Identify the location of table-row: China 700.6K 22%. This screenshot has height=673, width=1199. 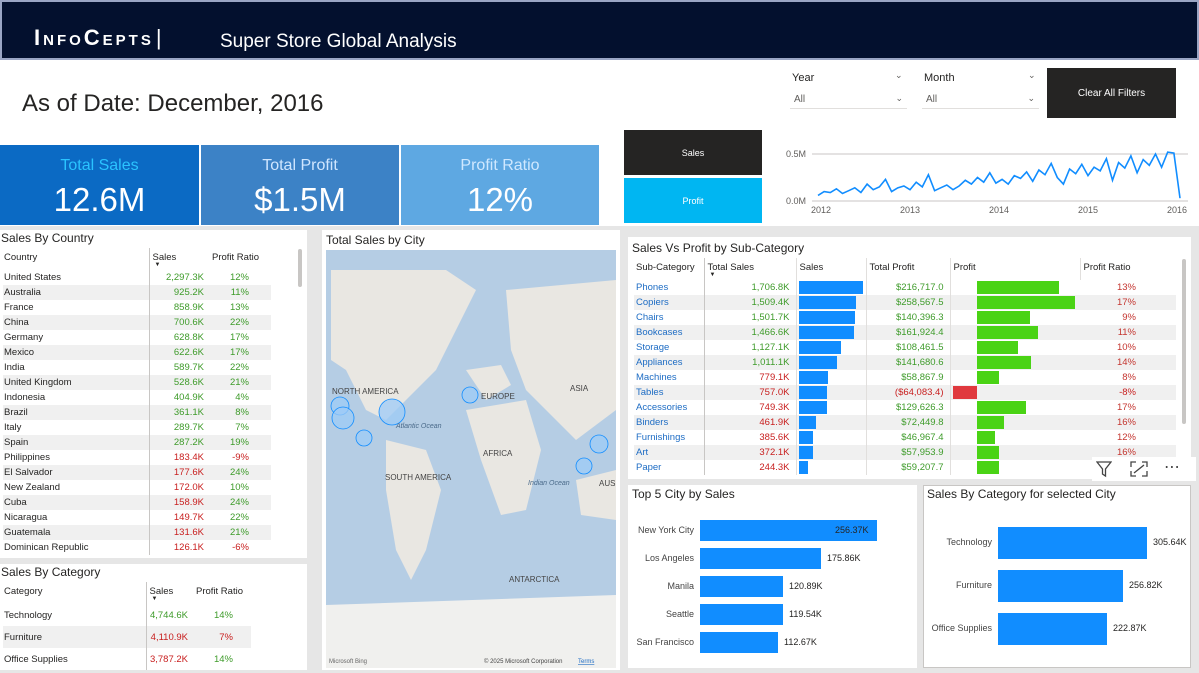
(137, 322).